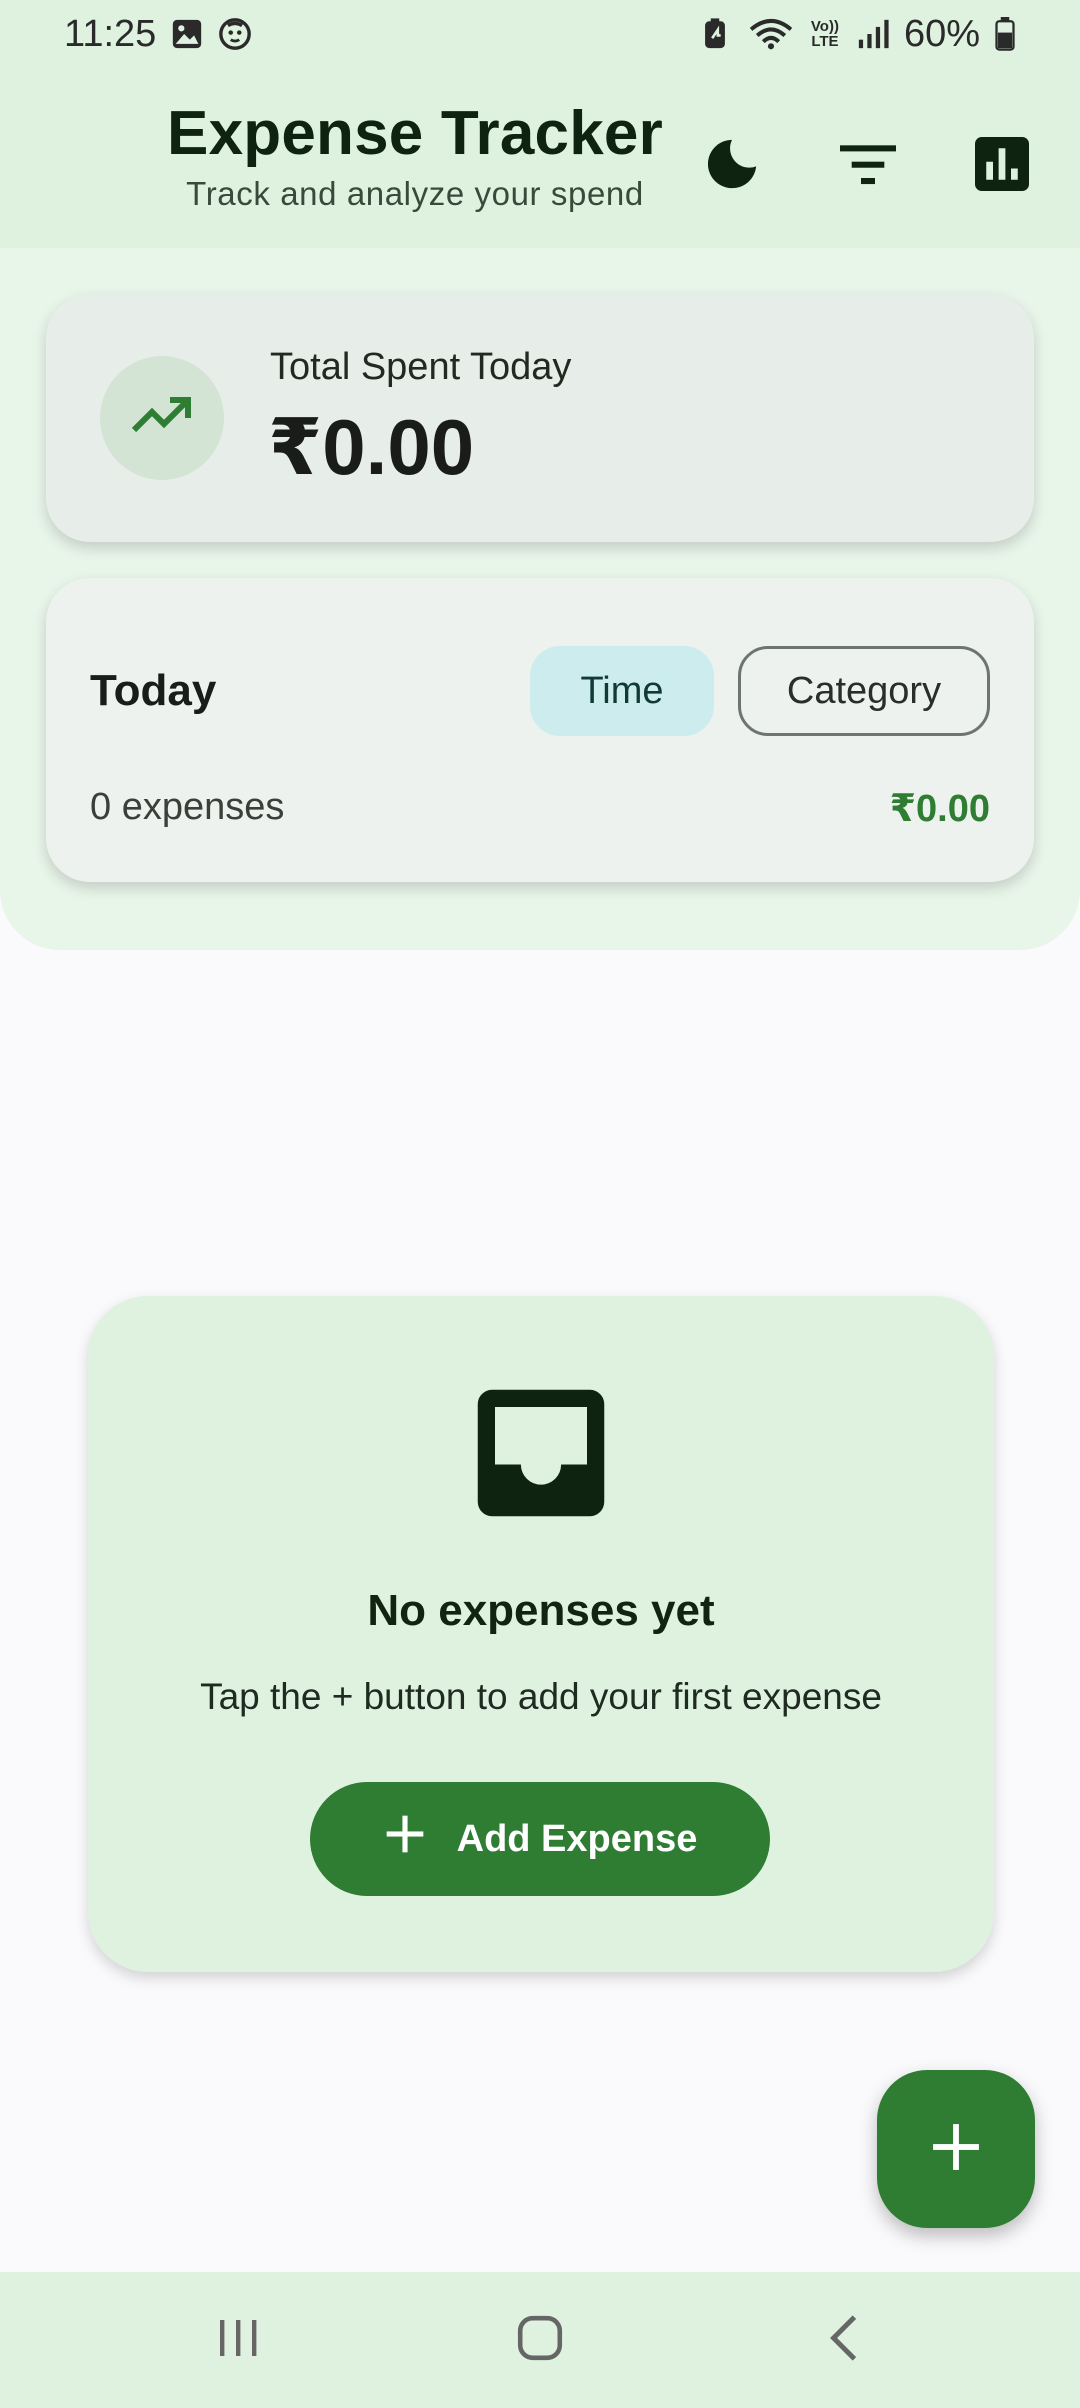 The image size is (1080, 2408). What do you see at coordinates (371, 447) in the screenshot?
I see `total-value: ₹0.00` at bounding box center [371, 447].